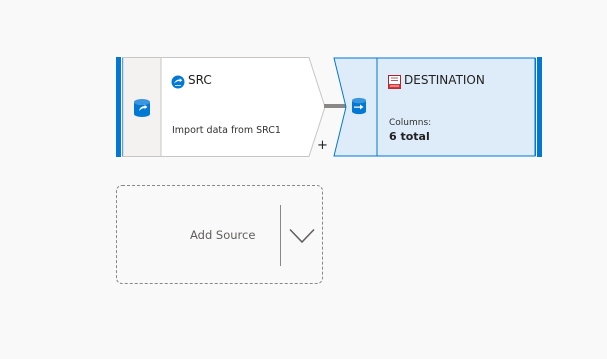 This screenshot has width=607, height=359. Describe the element at coordinates (142, 108) in the screenshot. I see `source-database-icon` at that location.